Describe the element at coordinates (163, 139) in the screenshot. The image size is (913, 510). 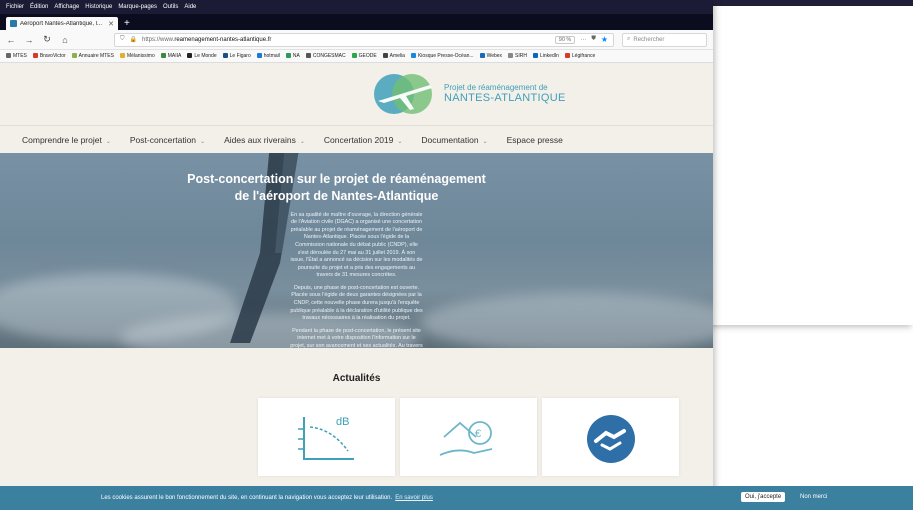
I see `nav-label: Post-concertation` at that location.